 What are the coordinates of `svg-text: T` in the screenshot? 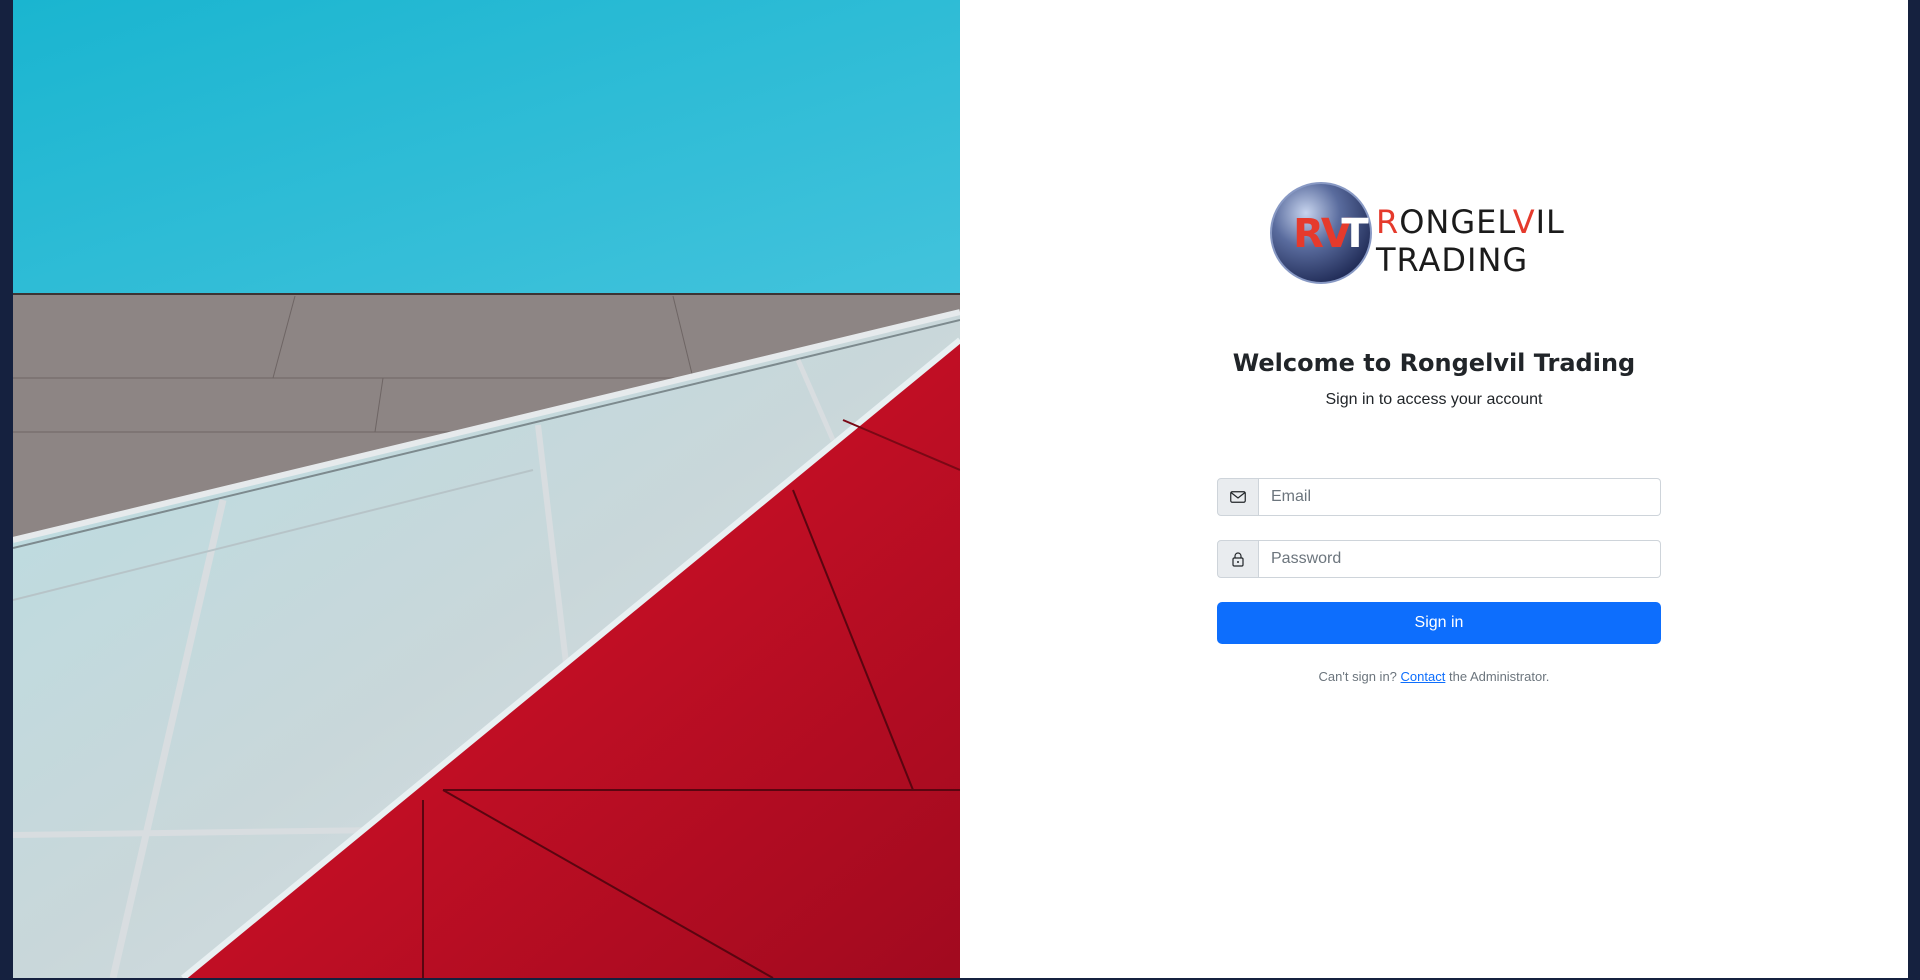 It's located at (1355, 234).